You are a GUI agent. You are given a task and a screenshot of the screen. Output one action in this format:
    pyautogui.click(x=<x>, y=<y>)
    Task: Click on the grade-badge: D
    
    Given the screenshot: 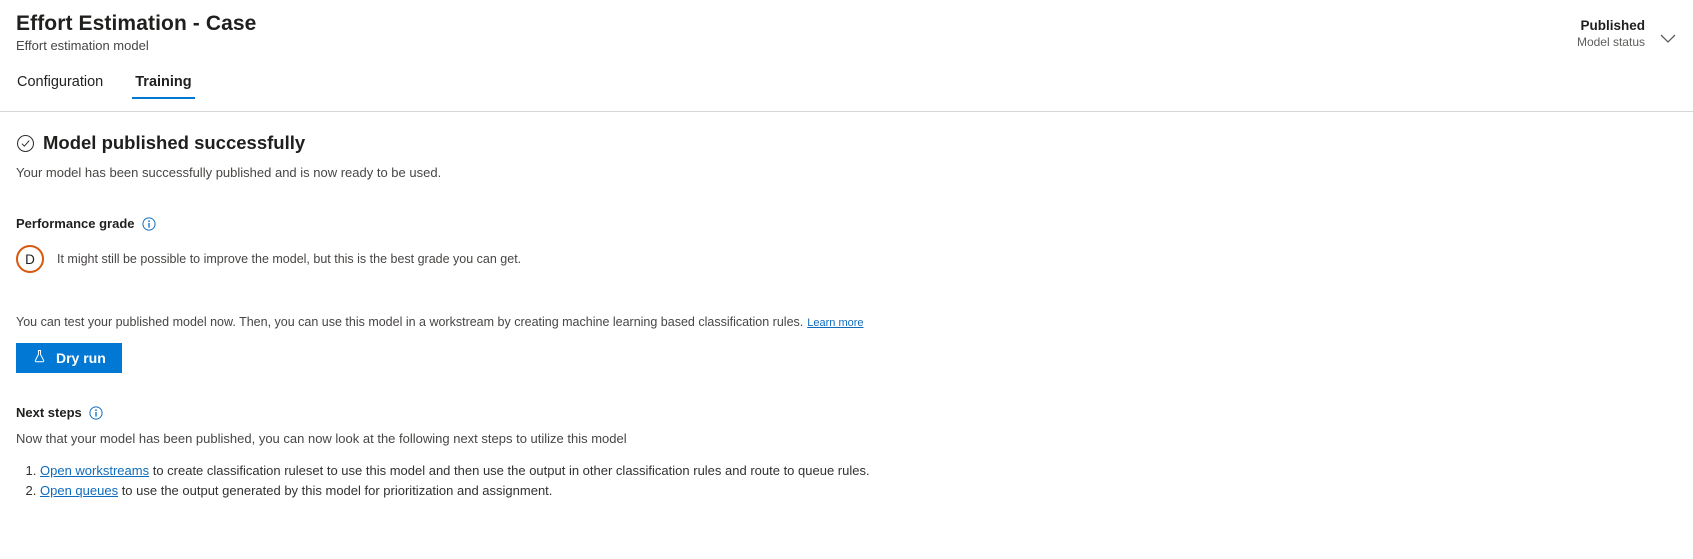 What is the action you would take?
    pyautogui.click(x=30, y=259)
    